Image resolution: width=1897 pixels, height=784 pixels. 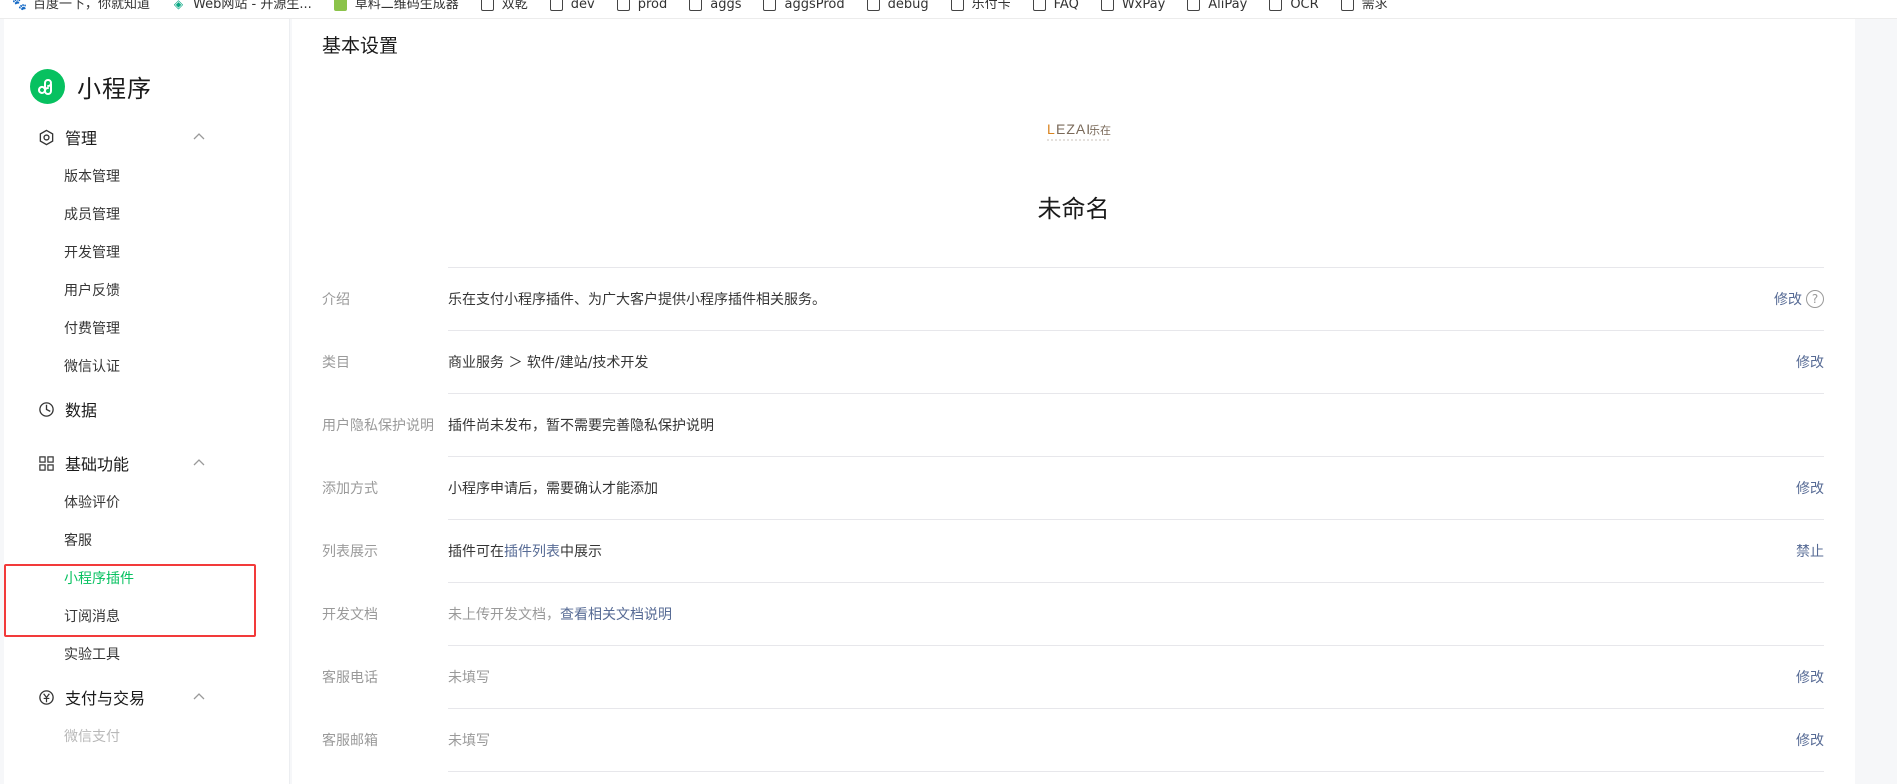 What do you see at coordinates (715, 7) in the screenshot?
I see `bookmark-folder: aggs` at bounding box center [715, 7].